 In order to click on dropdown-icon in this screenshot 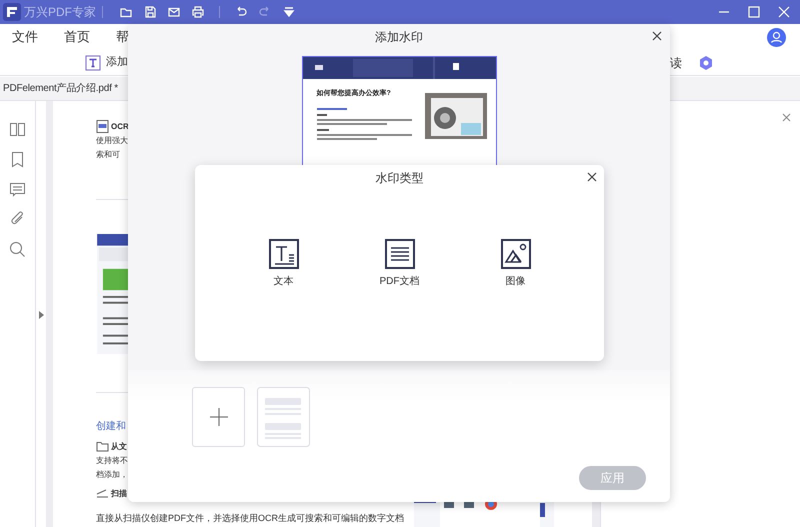, I will do `click(289, 12)`.